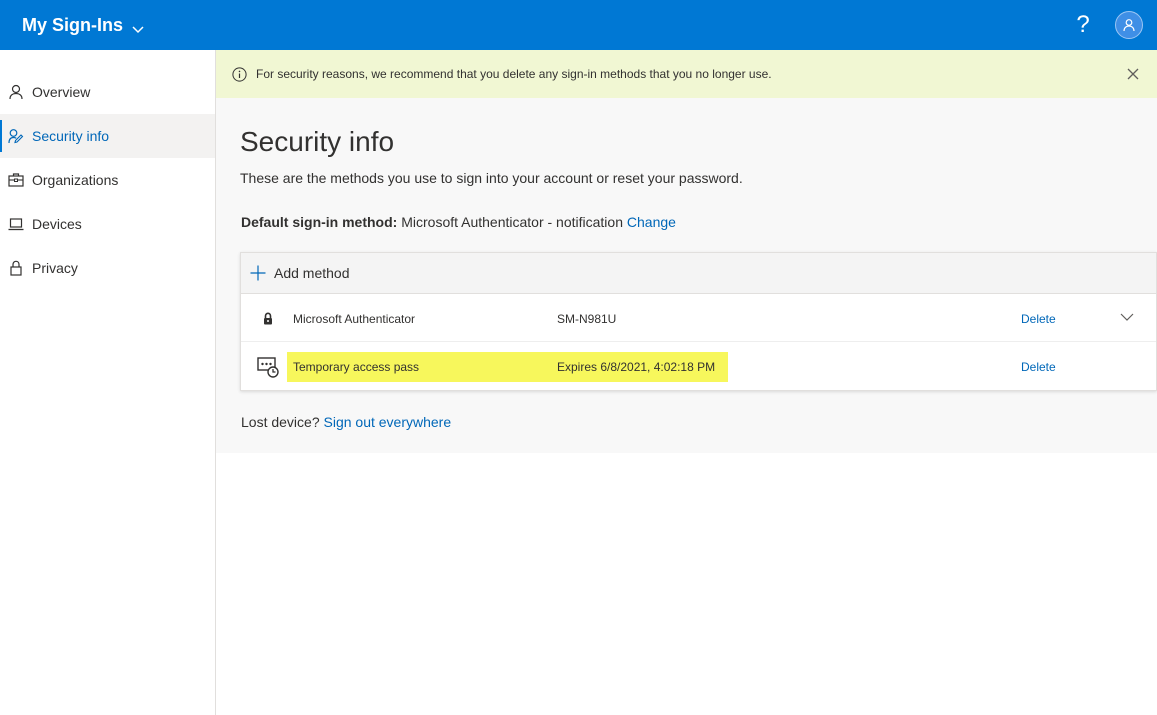  I want to click on default-method-value: Microsoft Authenticator - notification, so click(512, 222).